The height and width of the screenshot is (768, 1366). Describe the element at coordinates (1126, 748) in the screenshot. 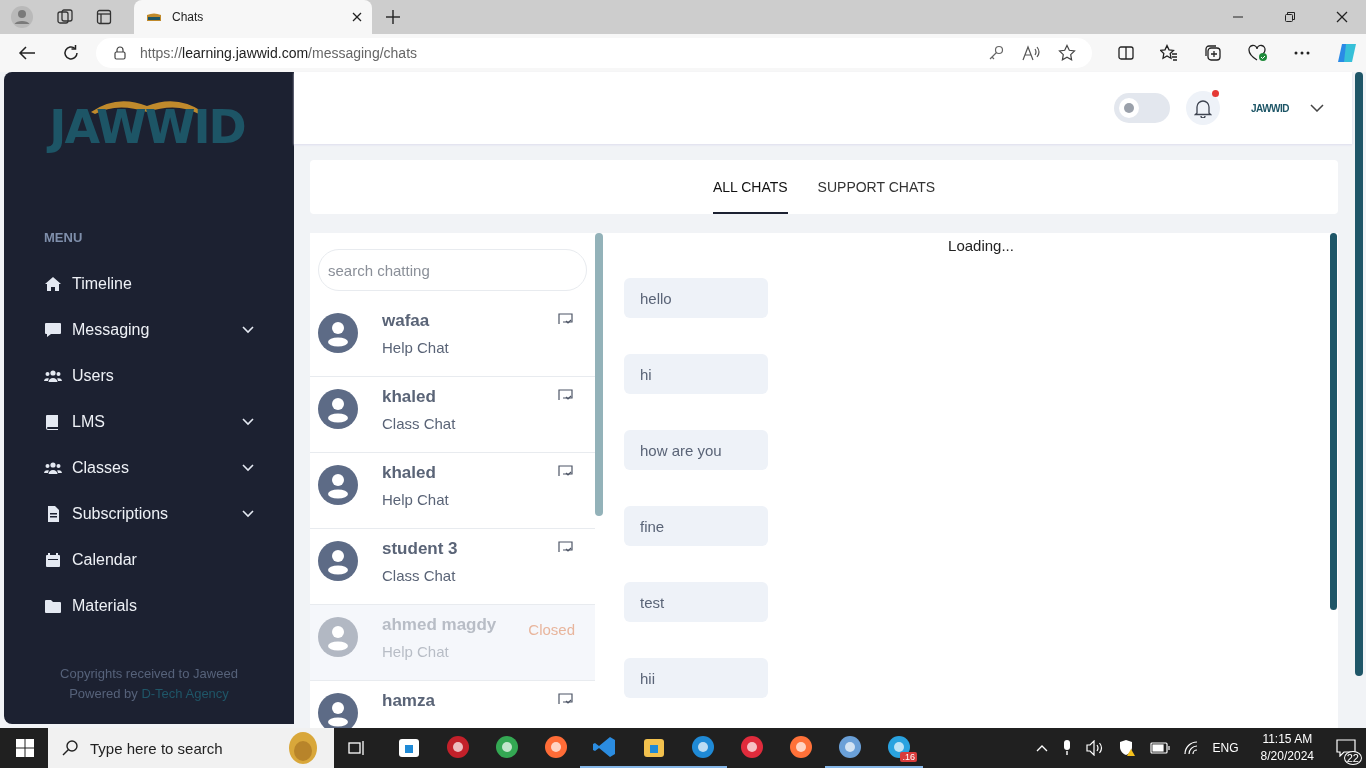

I see `shield-warning-icon` at that location.